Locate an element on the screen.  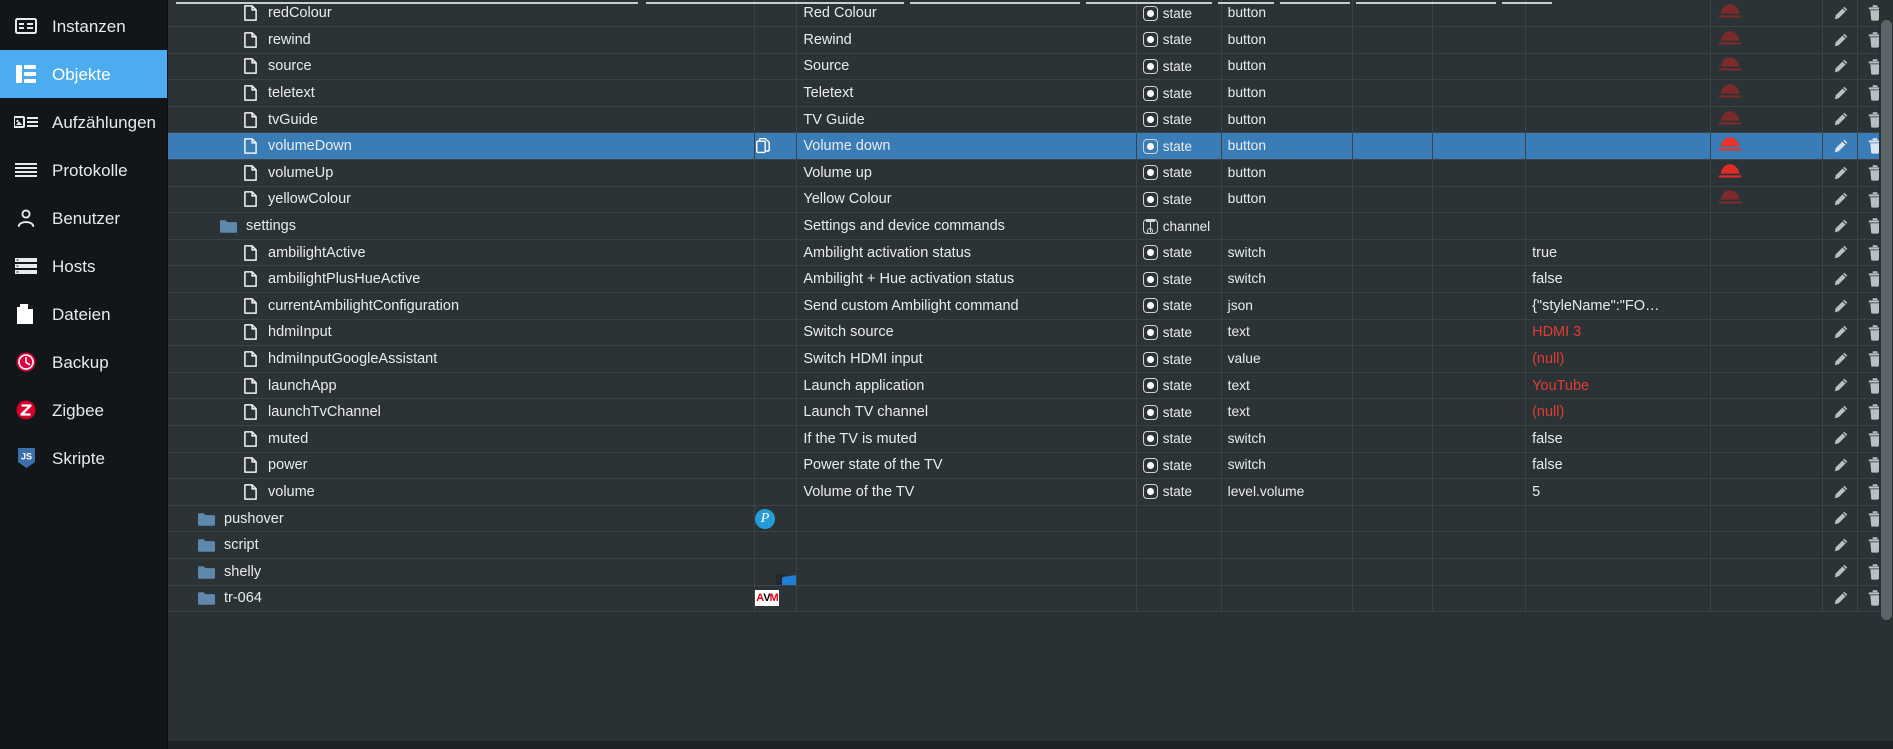
copy-icon is located at coordinates (764, 146).